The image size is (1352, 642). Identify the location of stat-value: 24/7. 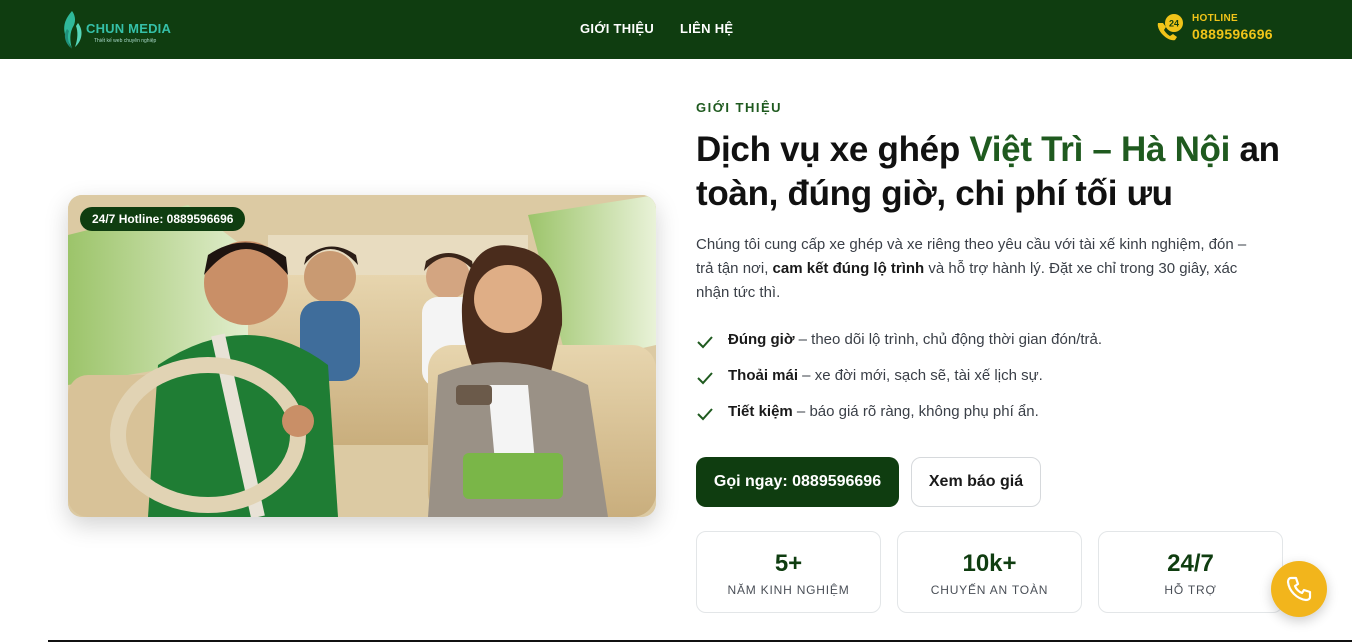
(1190, 563).